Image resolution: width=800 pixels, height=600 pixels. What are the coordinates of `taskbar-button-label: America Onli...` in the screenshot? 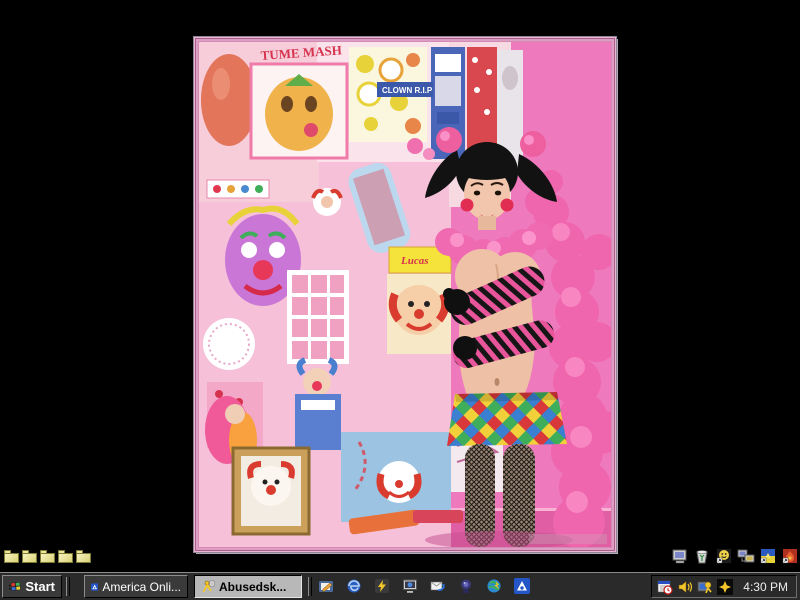 It's located at (141, 586).